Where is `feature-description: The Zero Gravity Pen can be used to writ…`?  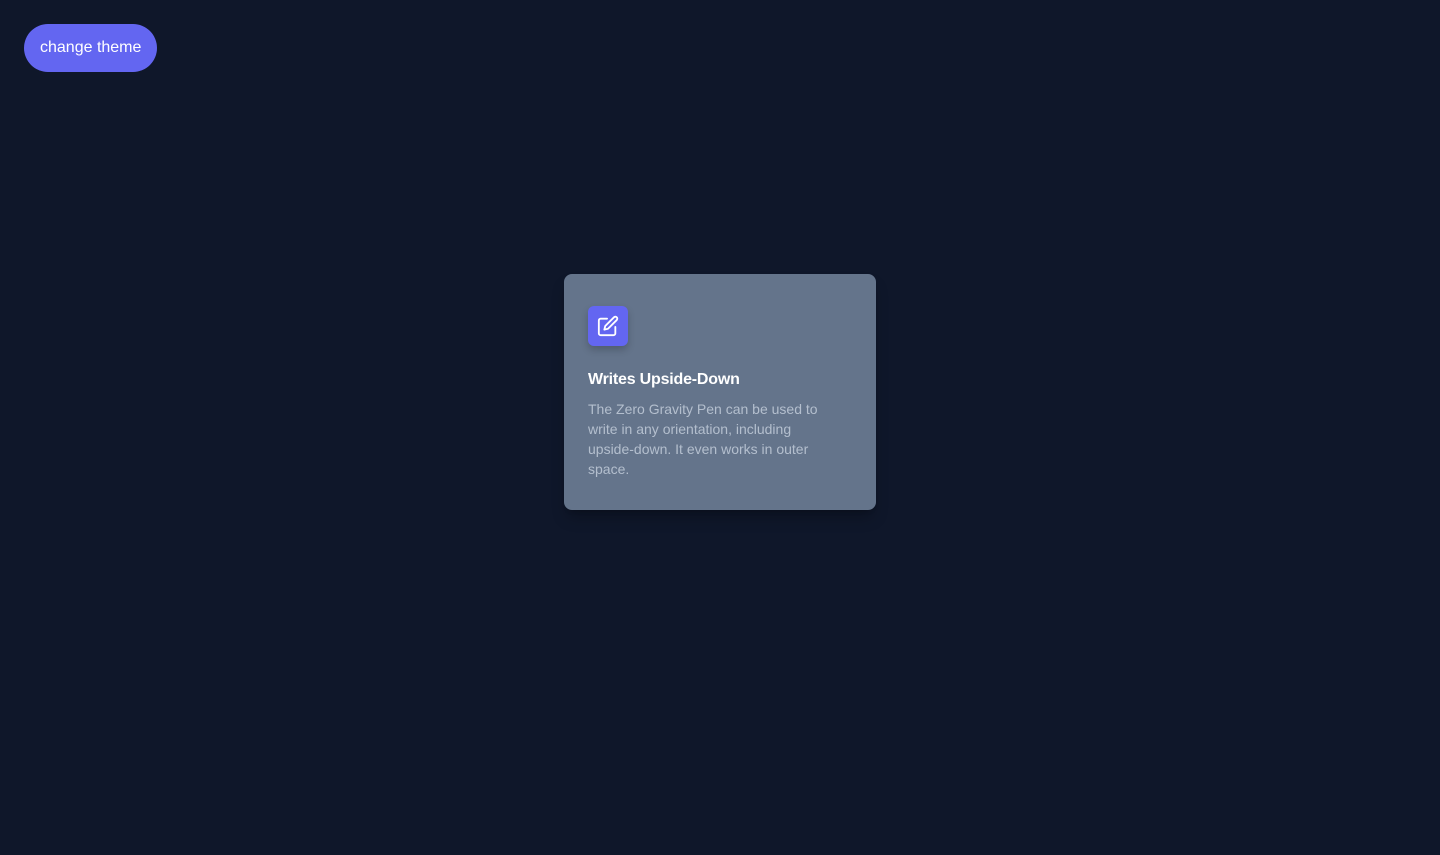 feature-description: The Zero Gravity Pen can be used to writ… is located at coordinates (703, 439).